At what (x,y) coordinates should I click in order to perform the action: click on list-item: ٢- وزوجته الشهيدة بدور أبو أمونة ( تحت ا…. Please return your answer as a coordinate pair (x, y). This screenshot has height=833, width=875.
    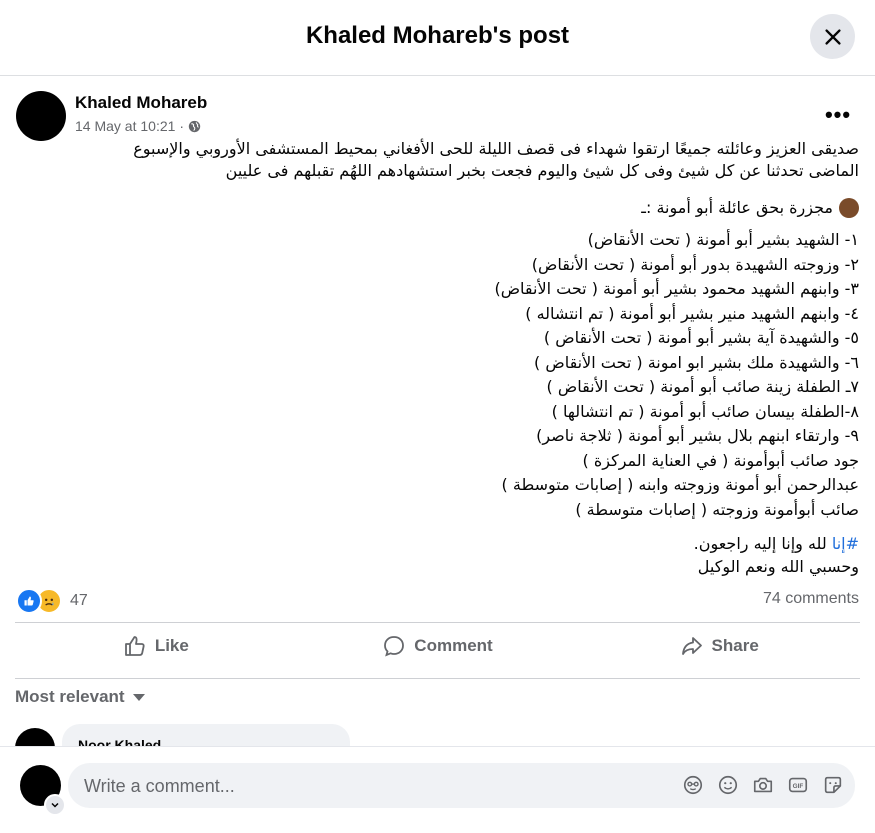
    Looking at the image, I should click on (695, 264).